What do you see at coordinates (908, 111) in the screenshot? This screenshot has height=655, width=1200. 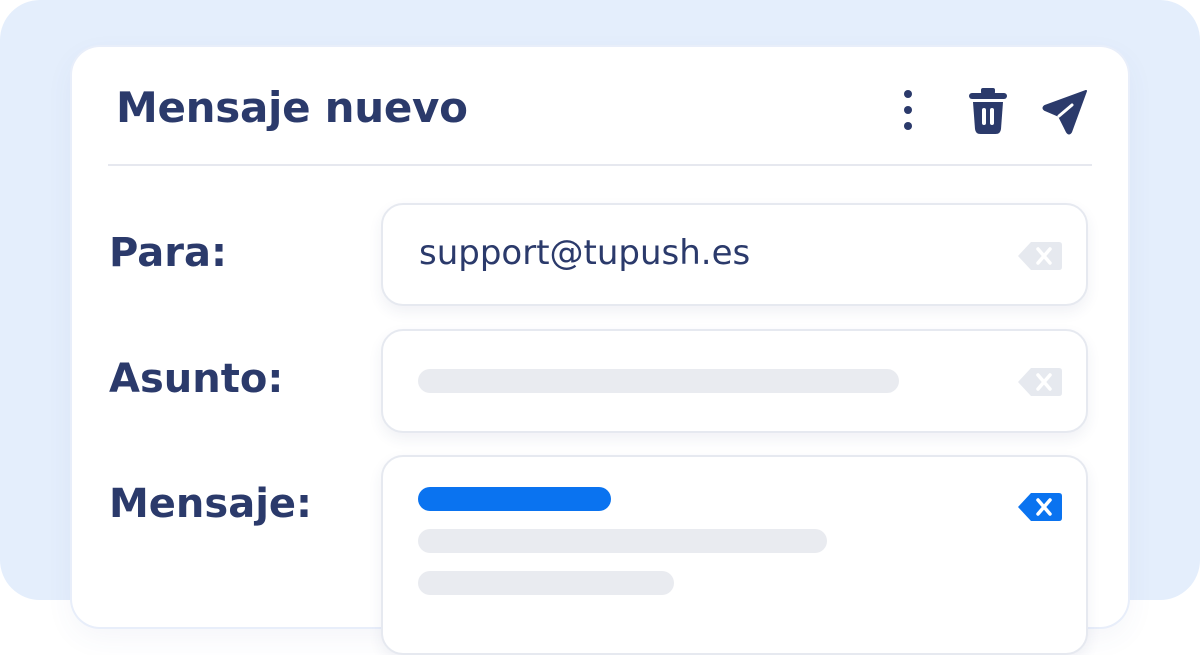 I see `more-vertical-icon` at bounding box center [908, 111].